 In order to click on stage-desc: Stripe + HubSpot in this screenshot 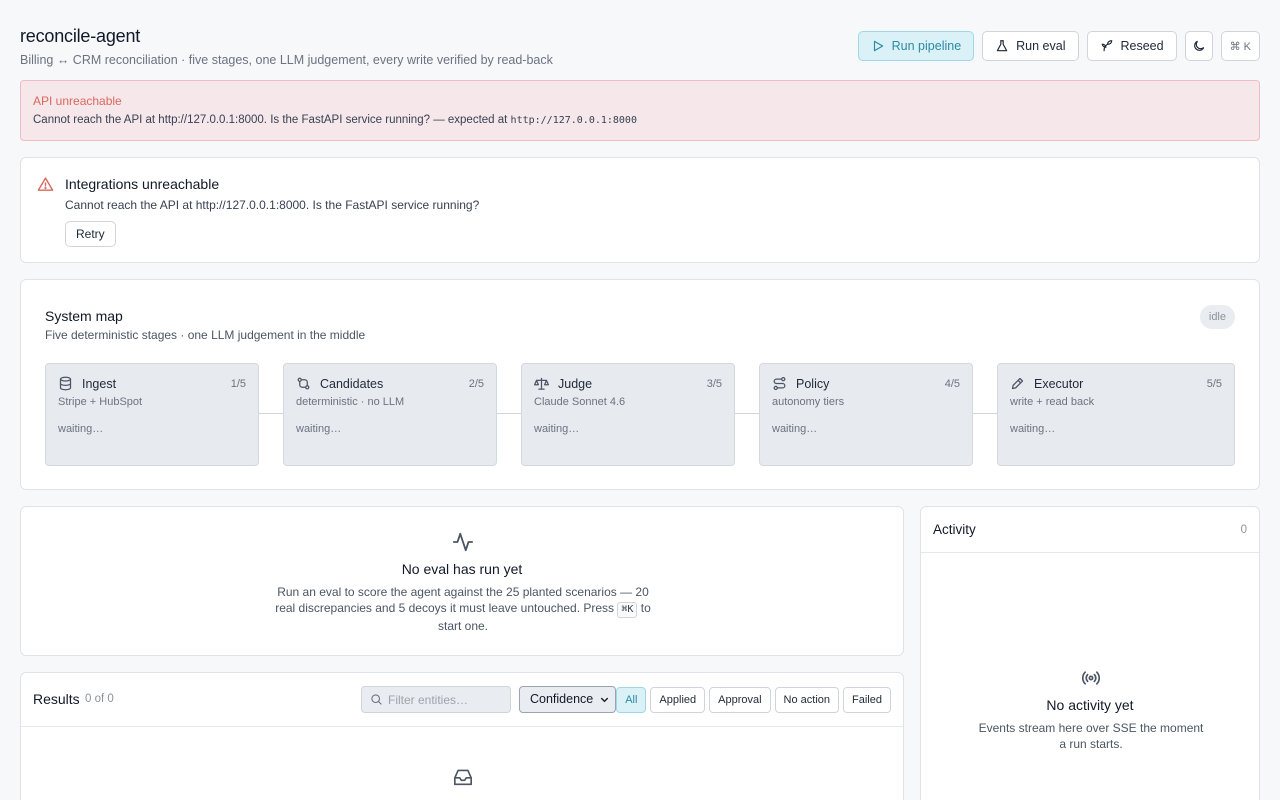, I will do `click(100, 402)`.